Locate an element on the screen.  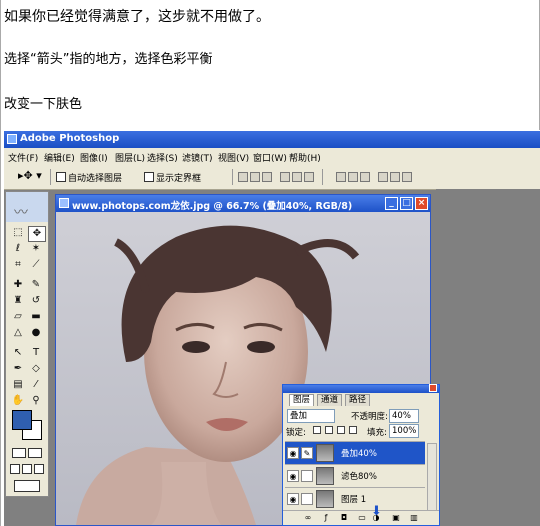
menu-edit: 编辑(E) is located at coordinates (59, 157).